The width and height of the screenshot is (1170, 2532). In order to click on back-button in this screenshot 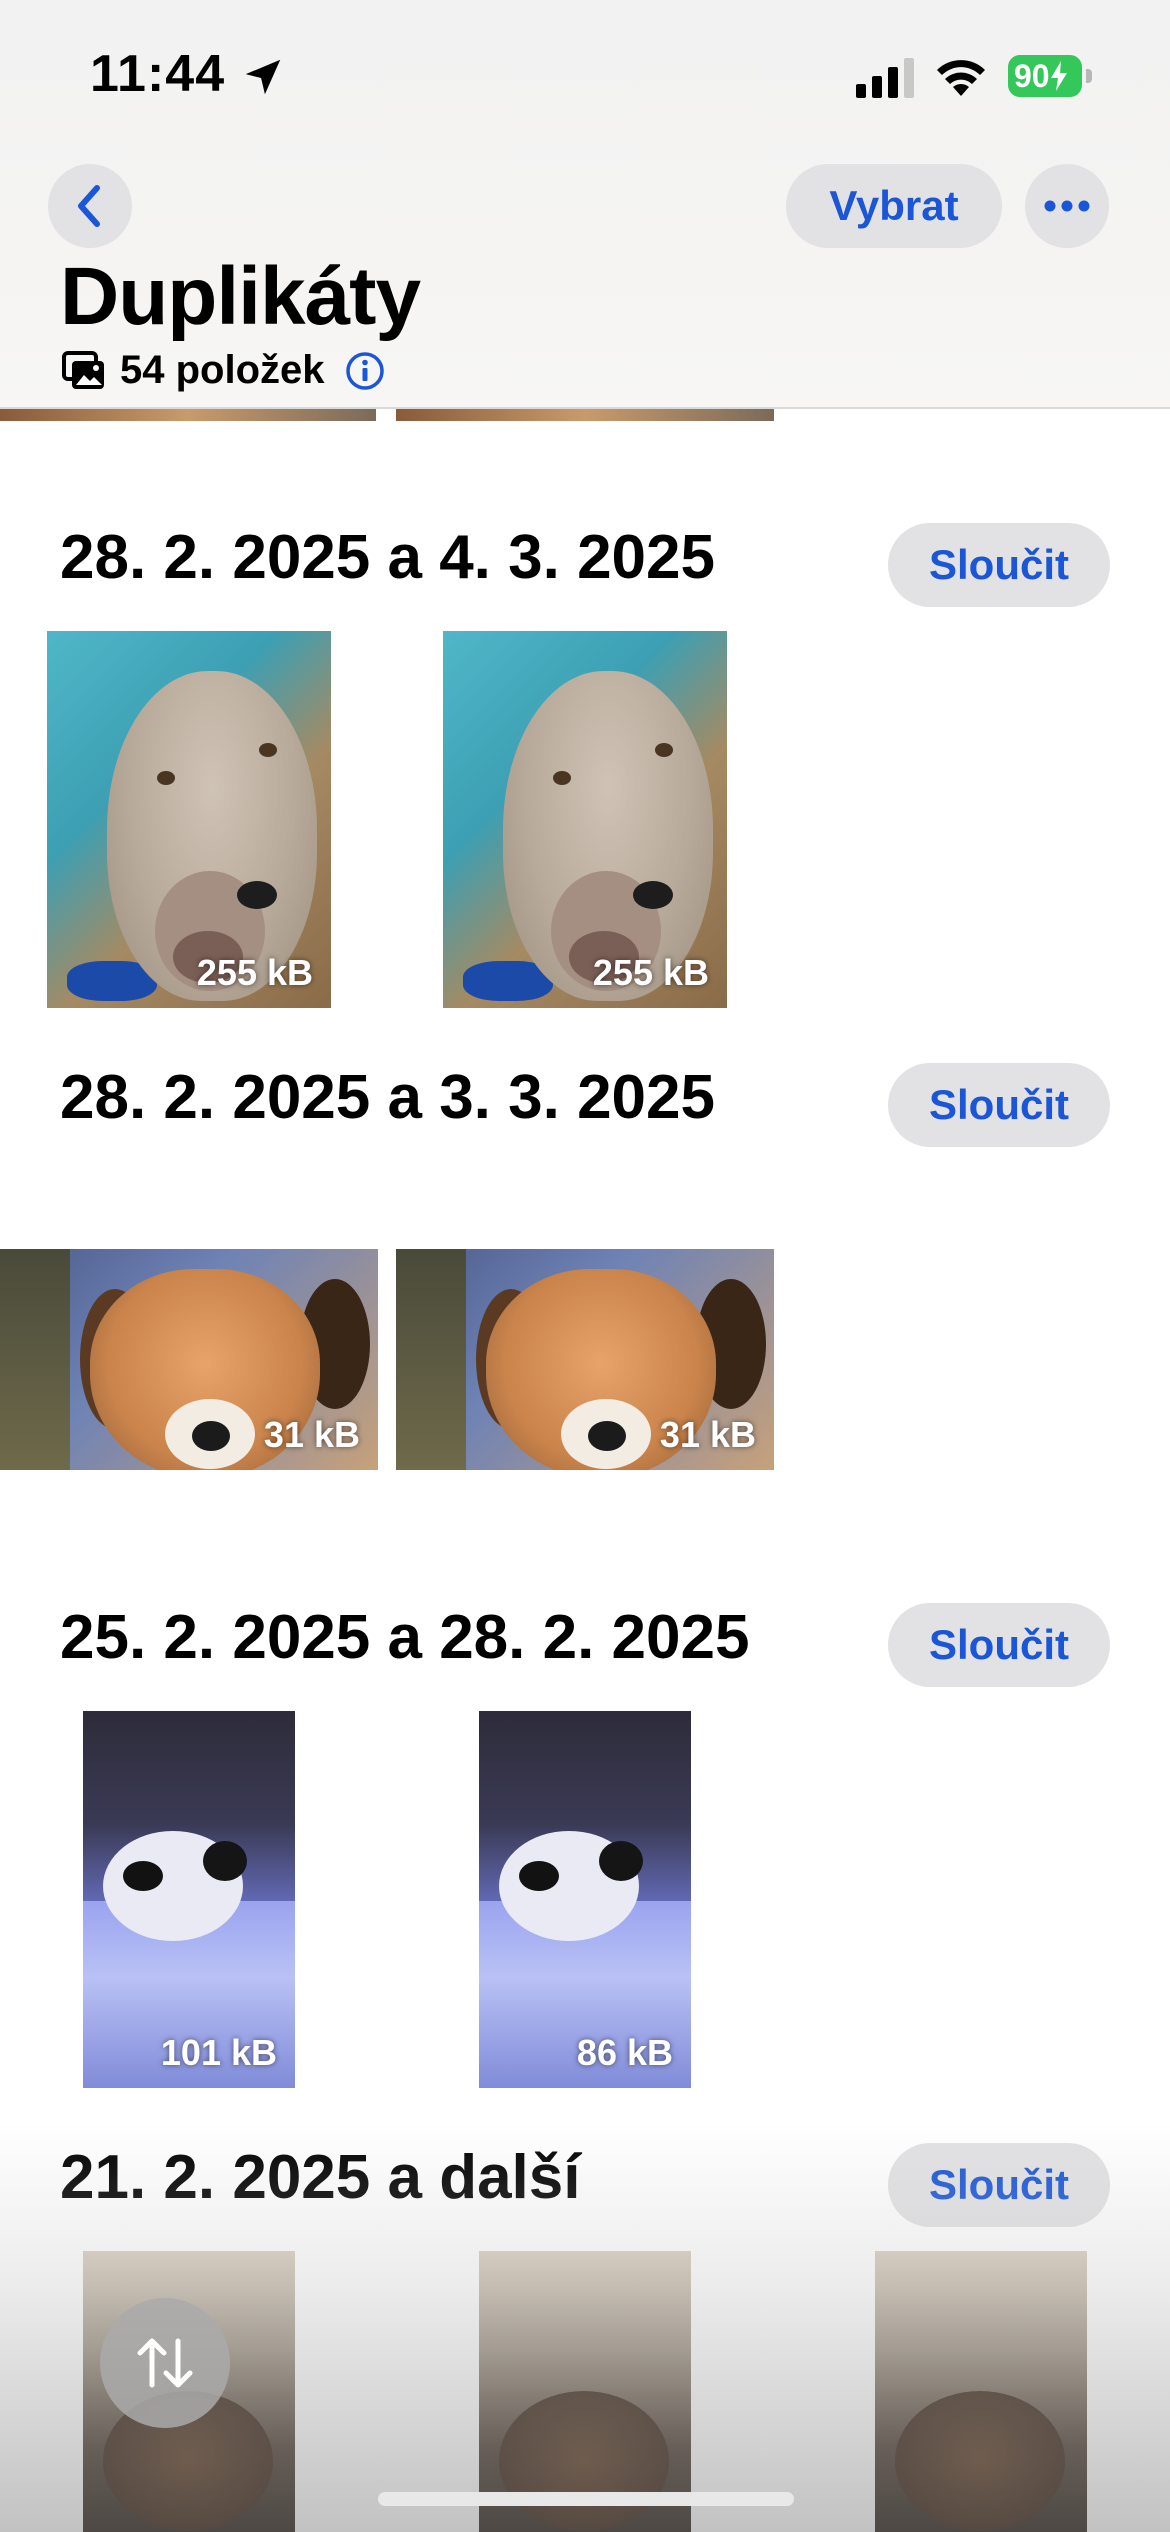, I will do `click(90, 206)`.